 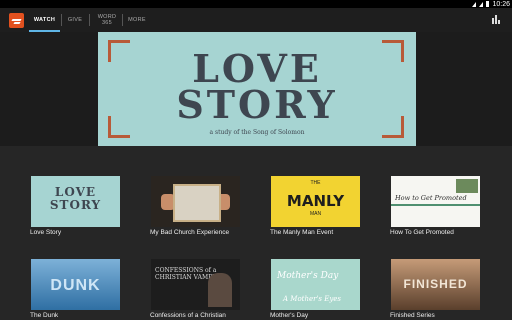 What do you see at coordinates (75, 201) in the screenshot?
I see `series-thumbnail: LOVE STORY` at bounding box center [75, 201].